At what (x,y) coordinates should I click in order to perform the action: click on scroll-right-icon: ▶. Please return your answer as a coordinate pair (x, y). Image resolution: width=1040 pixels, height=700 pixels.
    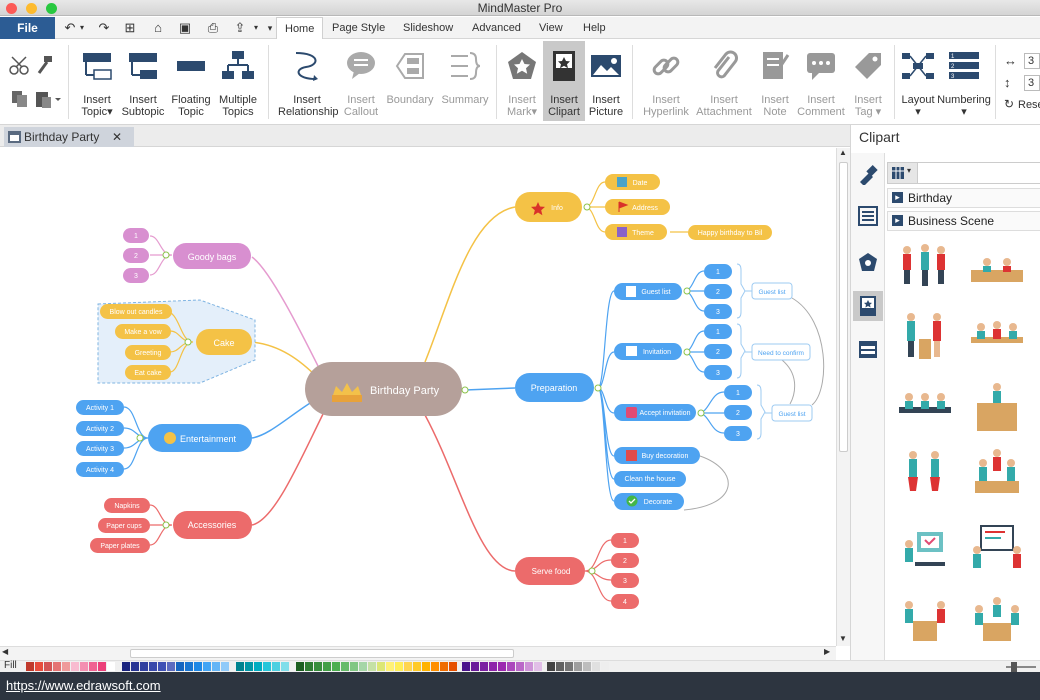
    Looking at the image, I should click on (827, 651).